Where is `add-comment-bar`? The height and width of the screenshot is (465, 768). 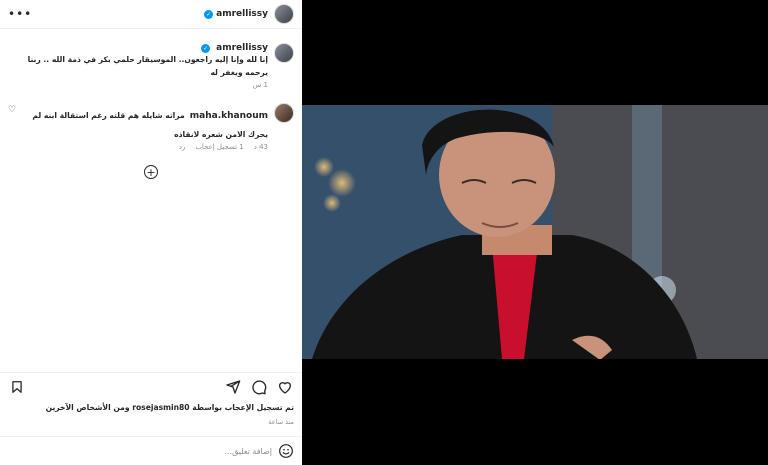
add-comment-bar is located at coordinates (151, 450).